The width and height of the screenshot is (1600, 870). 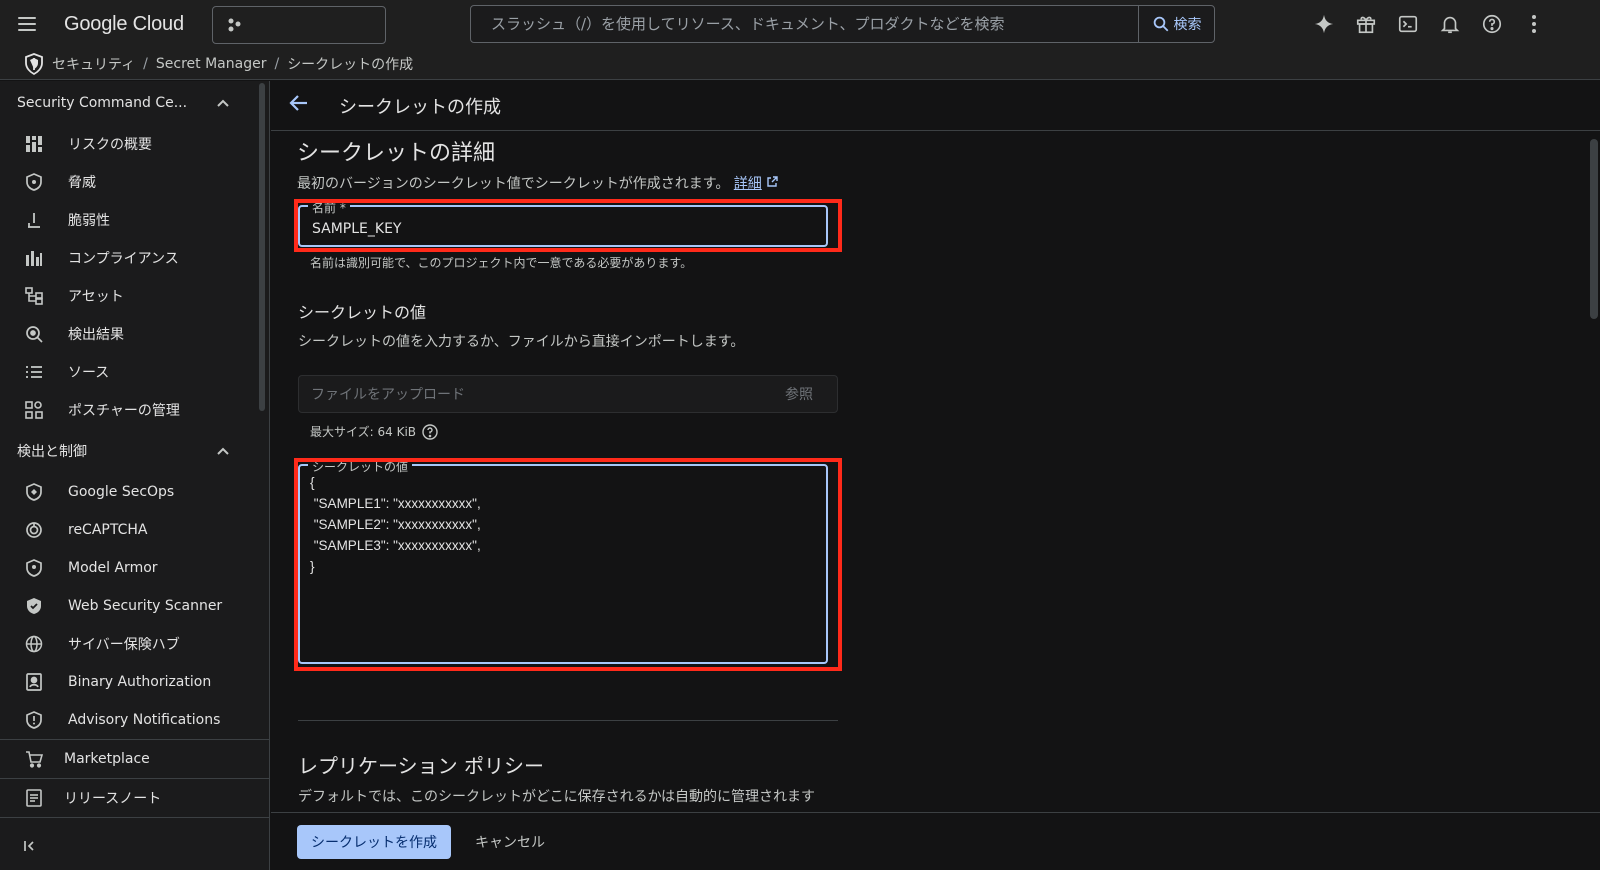 I want to click on notifications-icon, so click(x=1450, y=24).